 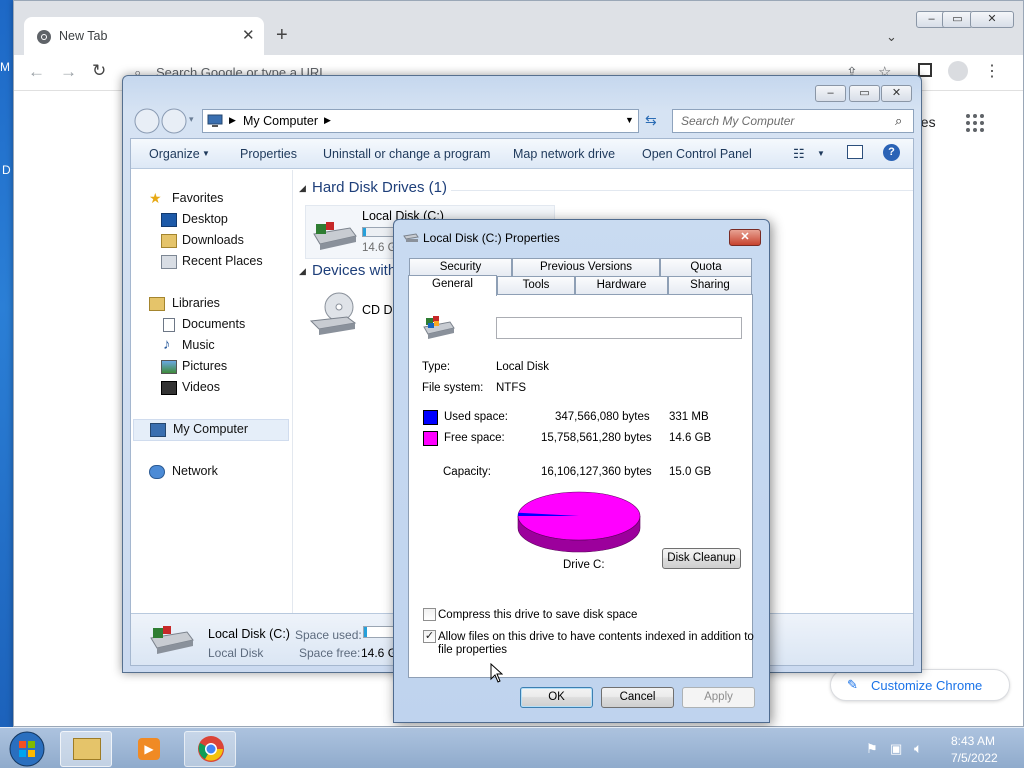 I want to click on customize-chrome-button: ✎ Customize Chrome, so click(x=920, y=685).